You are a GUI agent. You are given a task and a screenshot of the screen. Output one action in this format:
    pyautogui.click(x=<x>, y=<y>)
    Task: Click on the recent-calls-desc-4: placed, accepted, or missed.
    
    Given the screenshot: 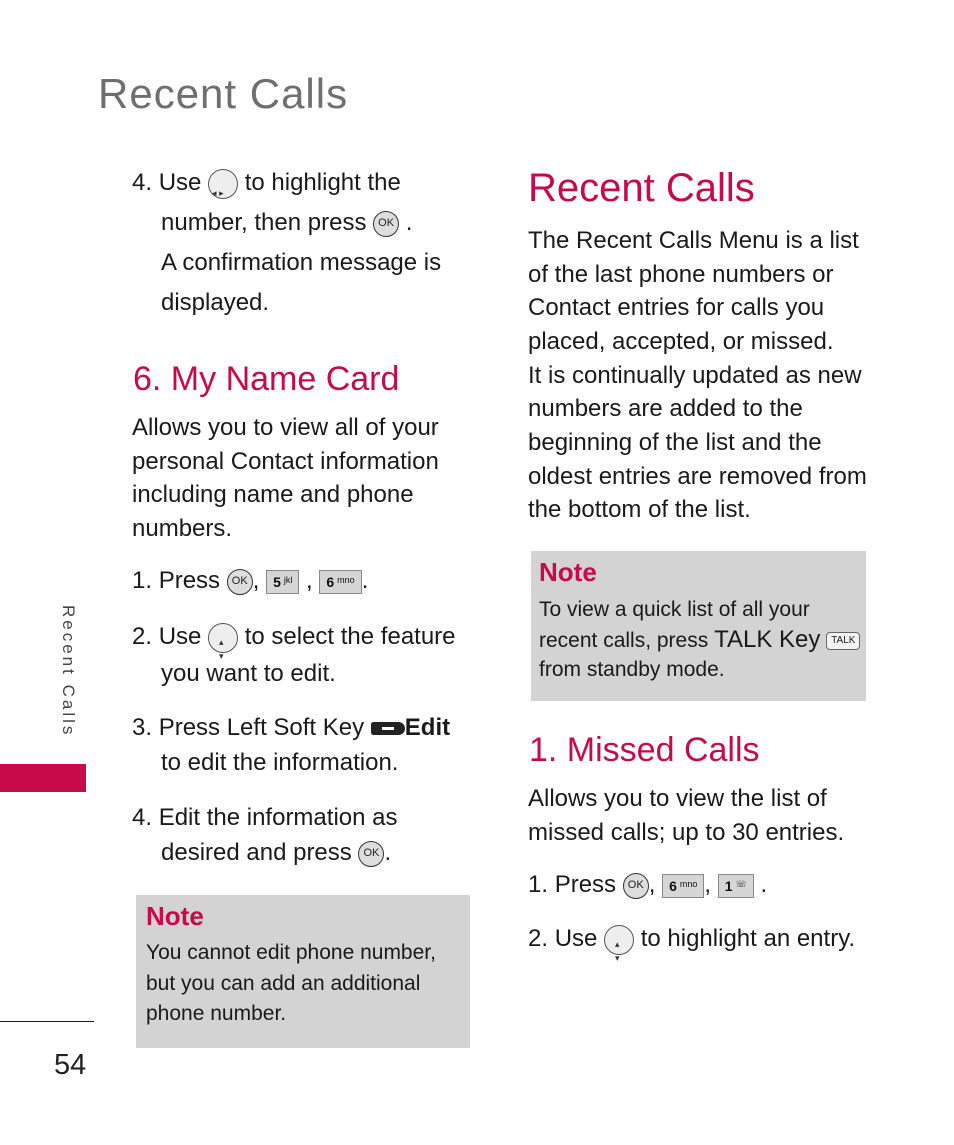 What is the action you would take?
    pyautogui.click(x=681, y=341)
    